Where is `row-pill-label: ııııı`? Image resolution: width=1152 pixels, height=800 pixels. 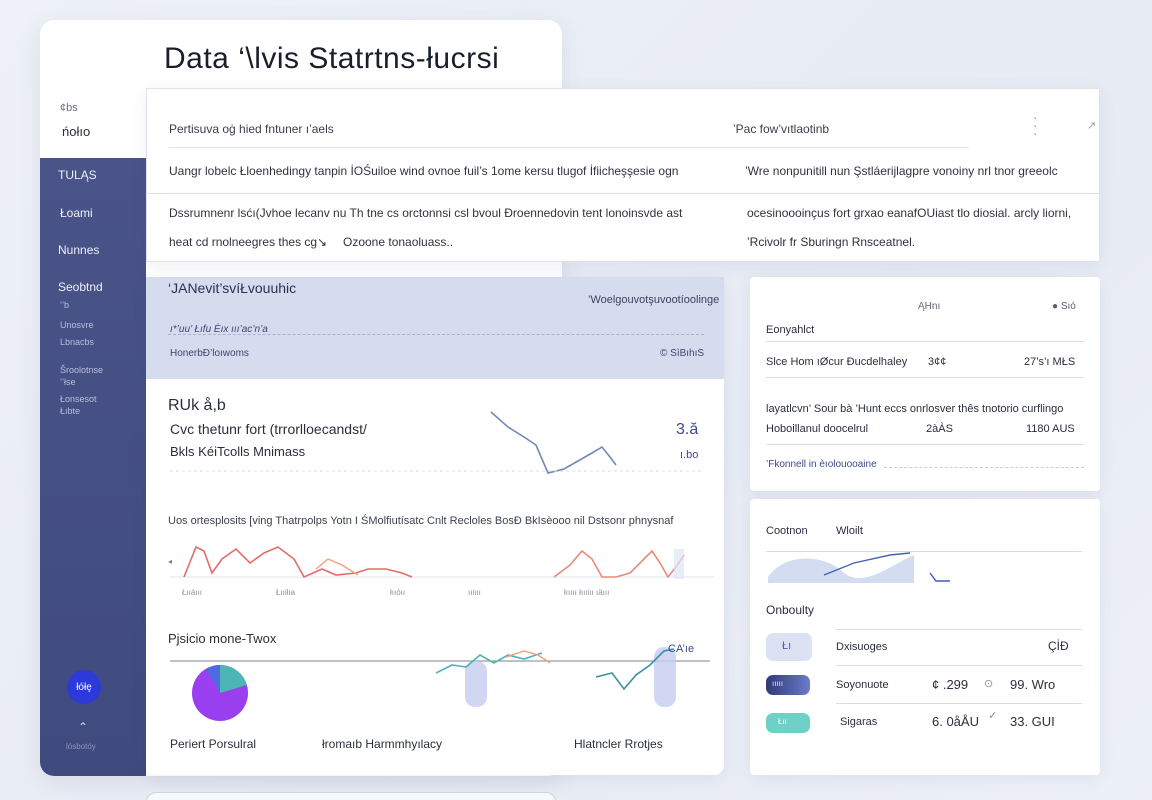 row-pill-label: ııııı is located at coordinates (778, 683).